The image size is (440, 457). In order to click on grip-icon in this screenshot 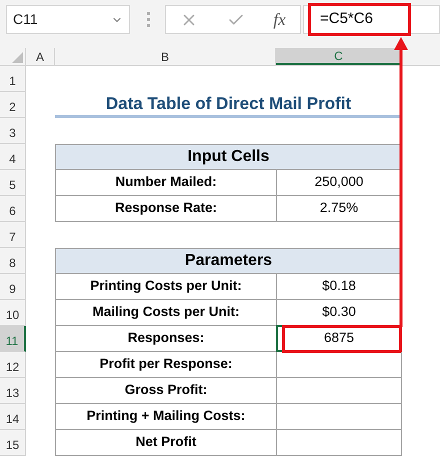, I will do `click(148, 19)`.